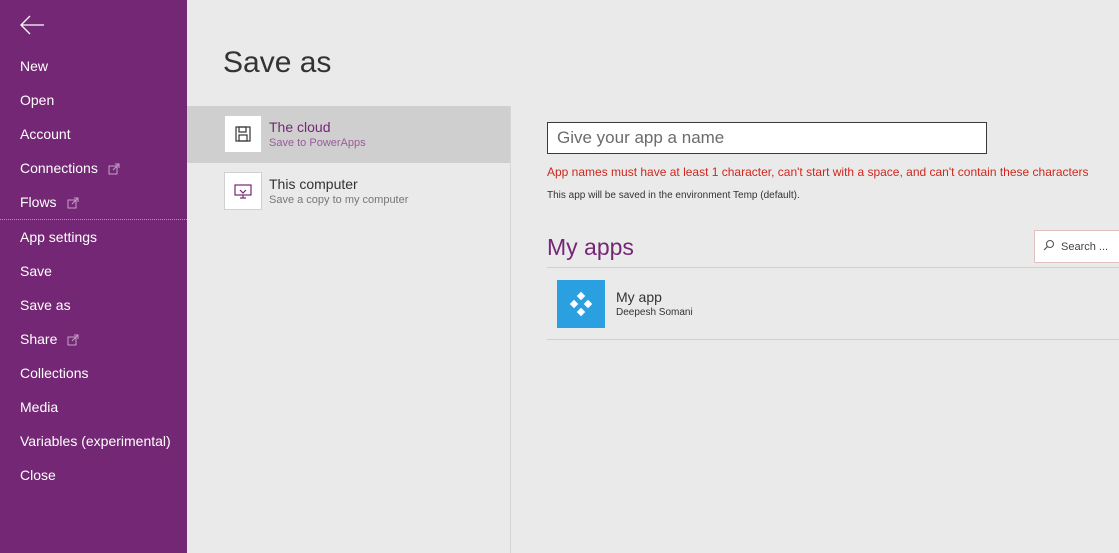 The height and width of the screenshot is (553, 1119). Describe the element at coordinates (339, 200) in the screenshot. I see `save-option-subtitle: Save a copy to my computer` at that location.